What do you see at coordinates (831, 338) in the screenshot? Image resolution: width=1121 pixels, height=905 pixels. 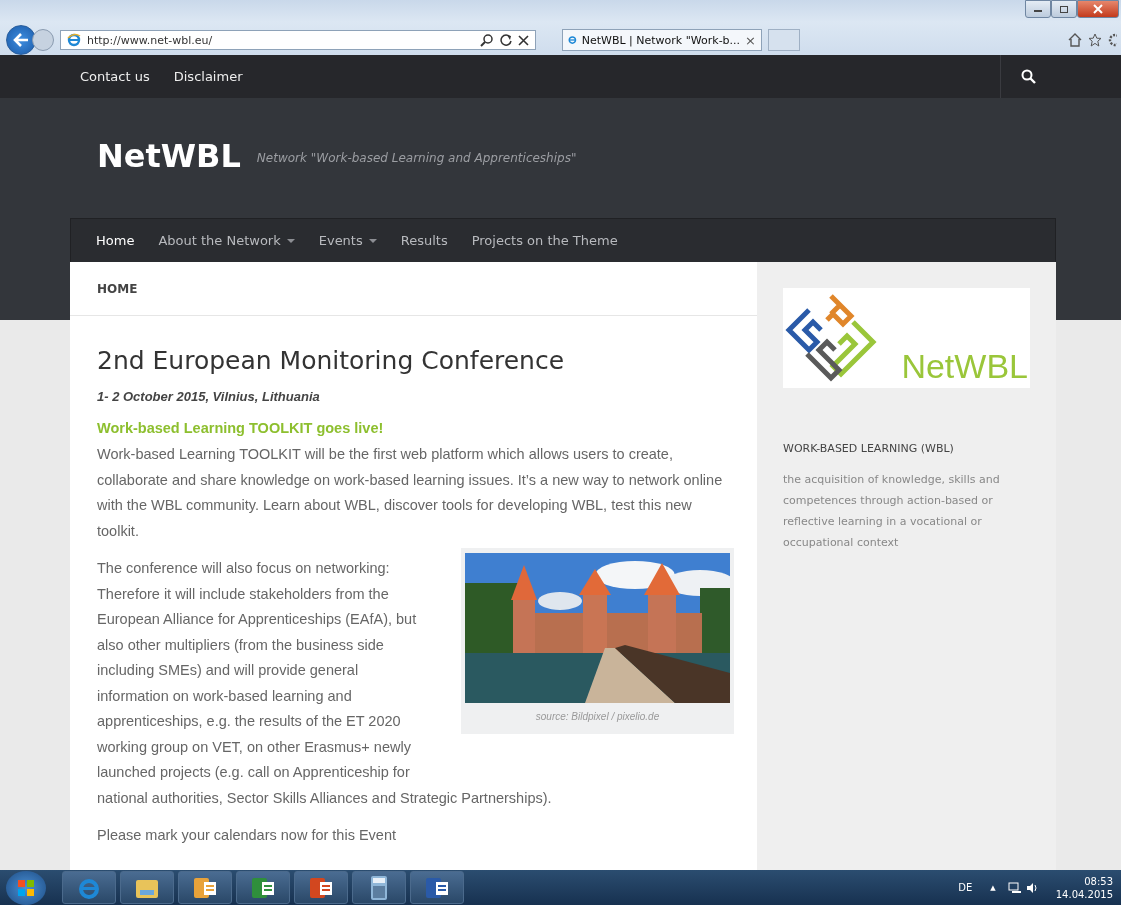 I see `maze-logo-icon` at bounding box center [831, 338].